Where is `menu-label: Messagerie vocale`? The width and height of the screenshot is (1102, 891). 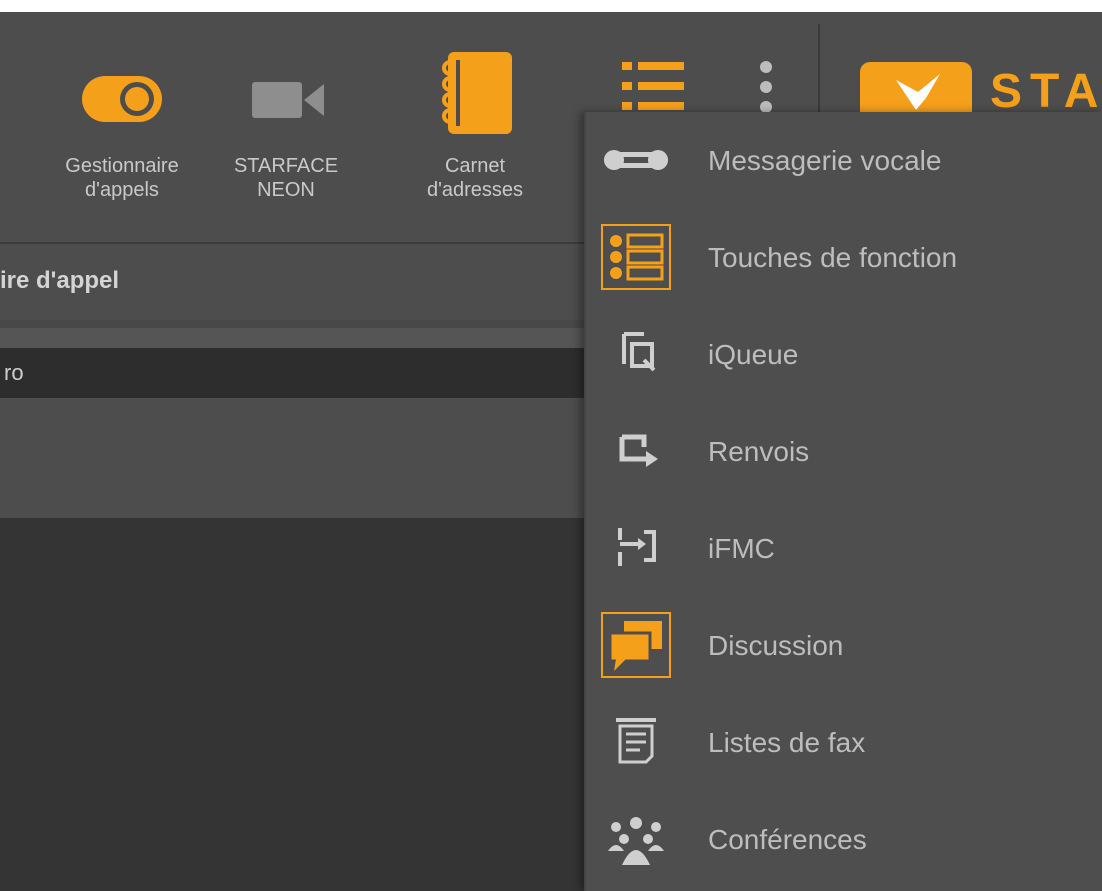
menu-label: Messagerie vocale is located at coordinates (825, 160).